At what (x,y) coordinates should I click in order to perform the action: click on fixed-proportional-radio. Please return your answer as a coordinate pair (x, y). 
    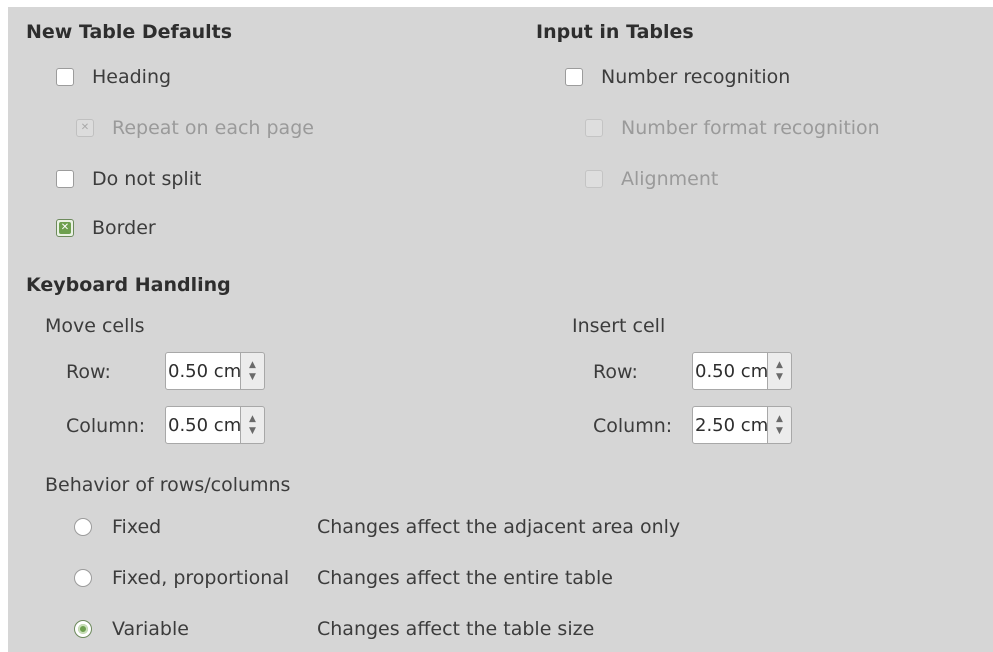
    Looking at the image, I should click on (83, 578).